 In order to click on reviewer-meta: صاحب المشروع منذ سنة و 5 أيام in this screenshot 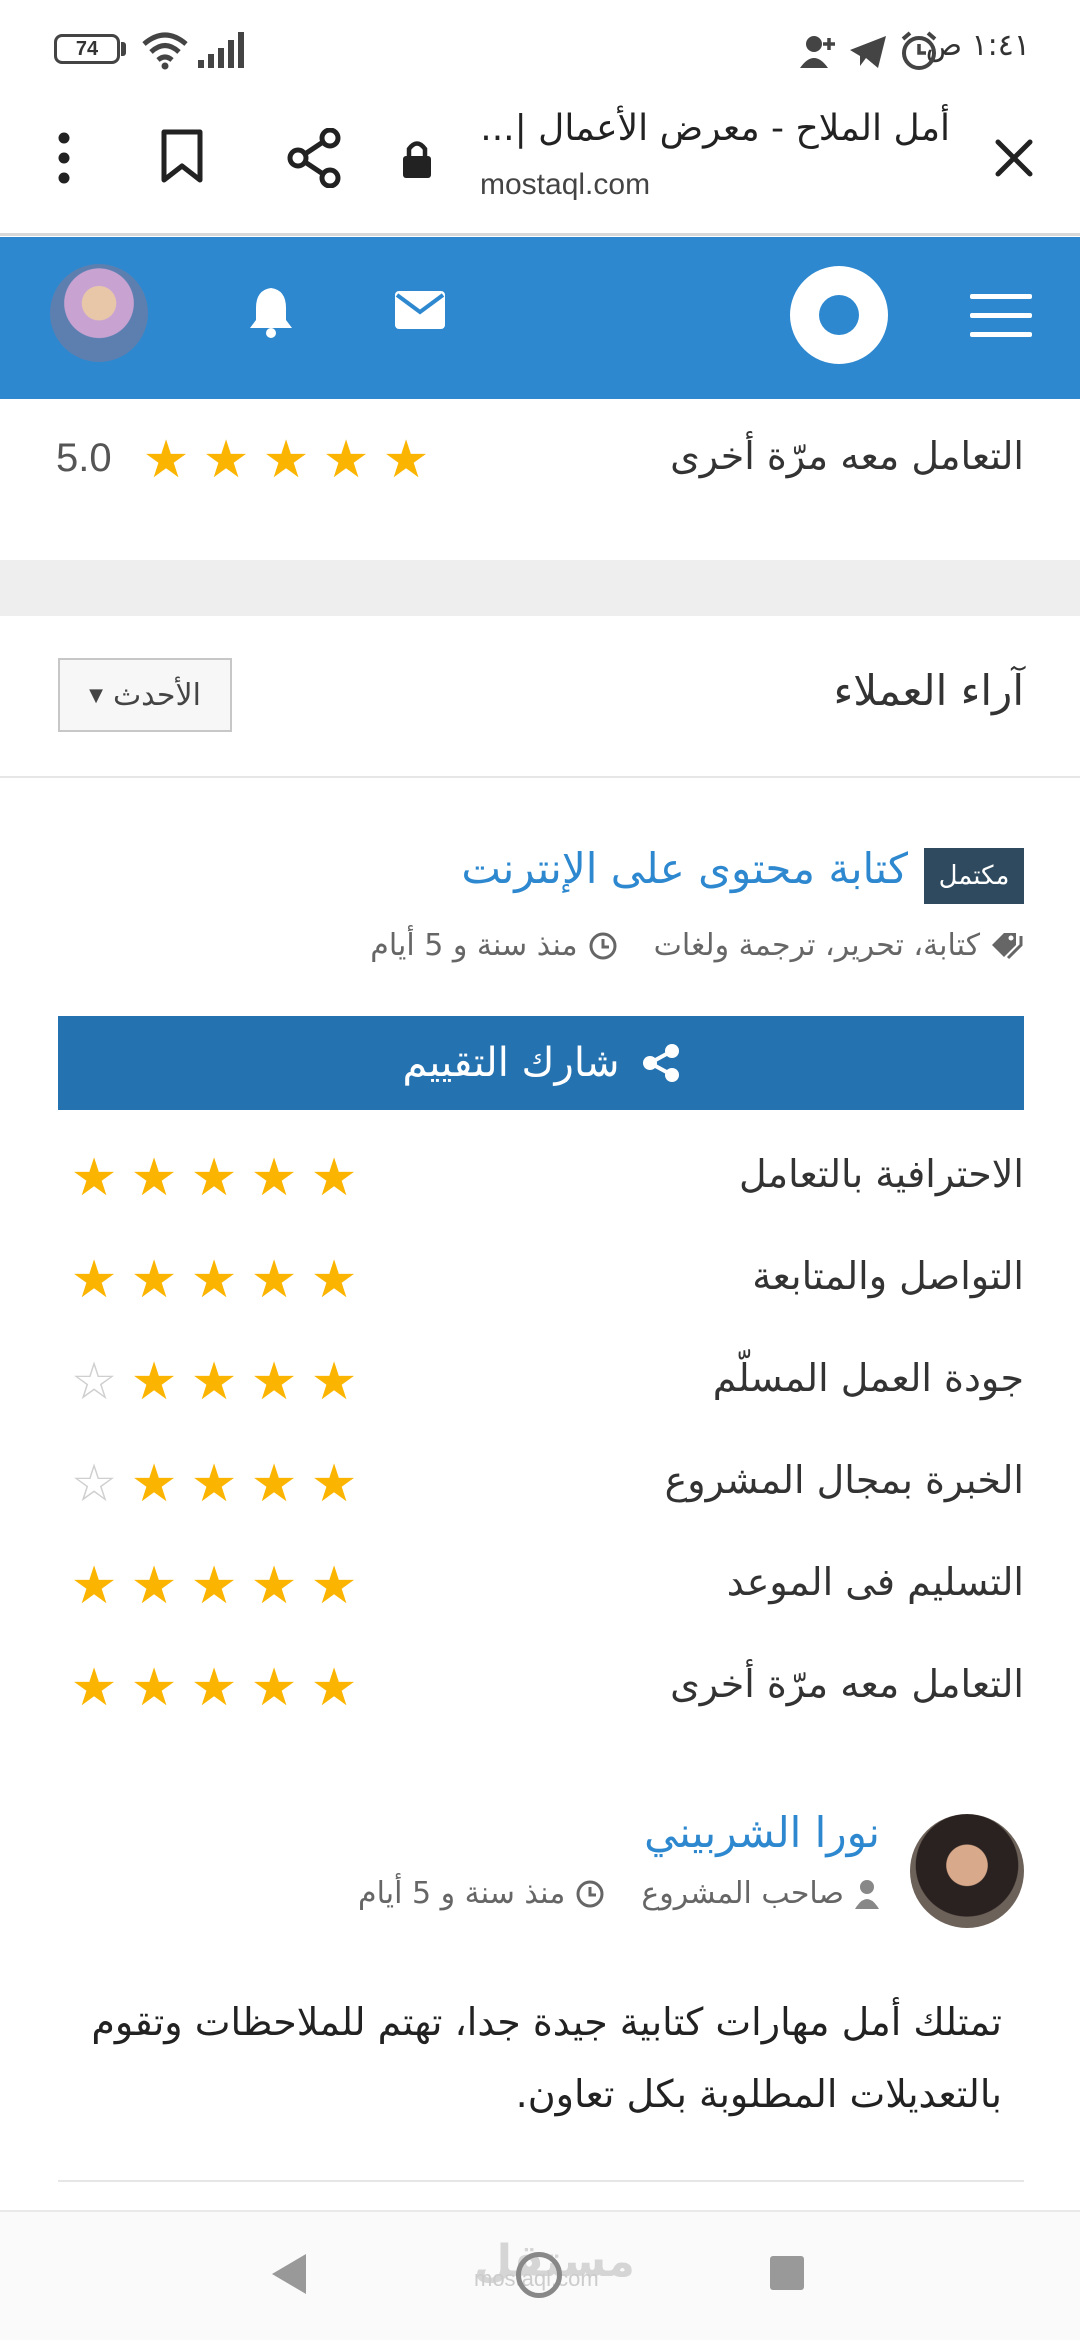, I will do `click(619, 1893)`.